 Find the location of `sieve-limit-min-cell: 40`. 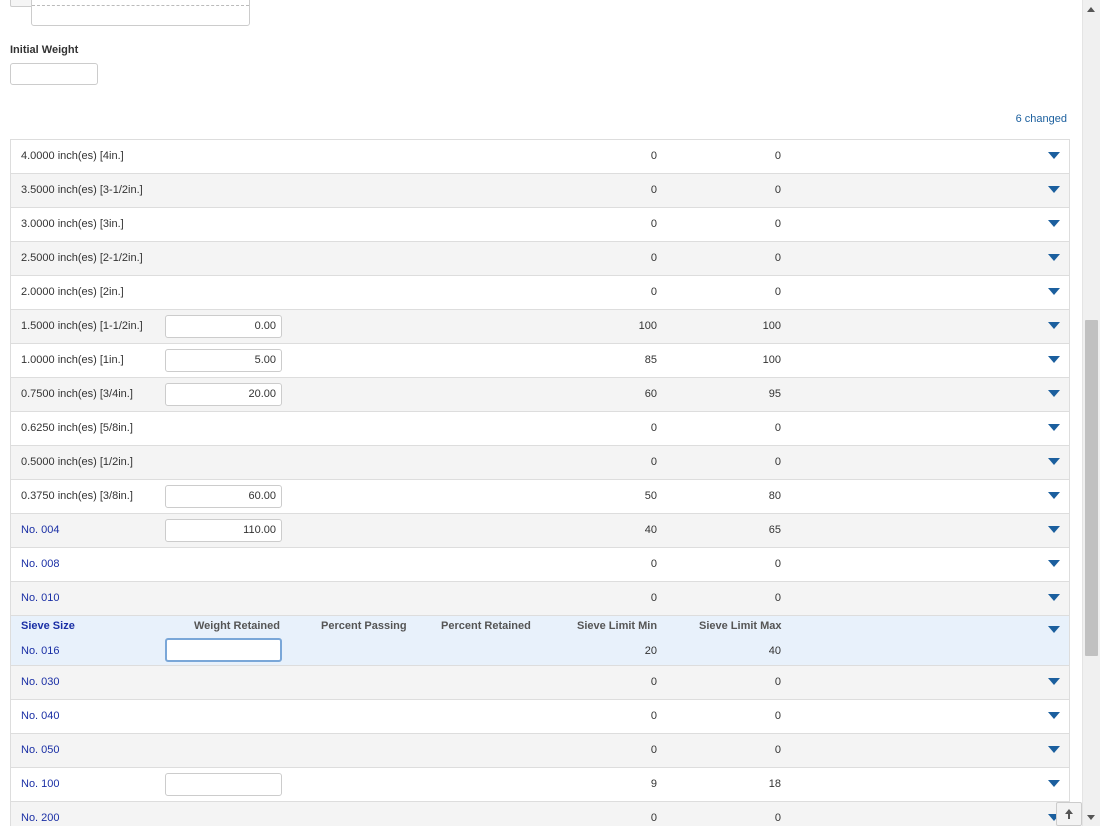

sieve-limit-min-cell: 40 is located at coordinates (650, 530).